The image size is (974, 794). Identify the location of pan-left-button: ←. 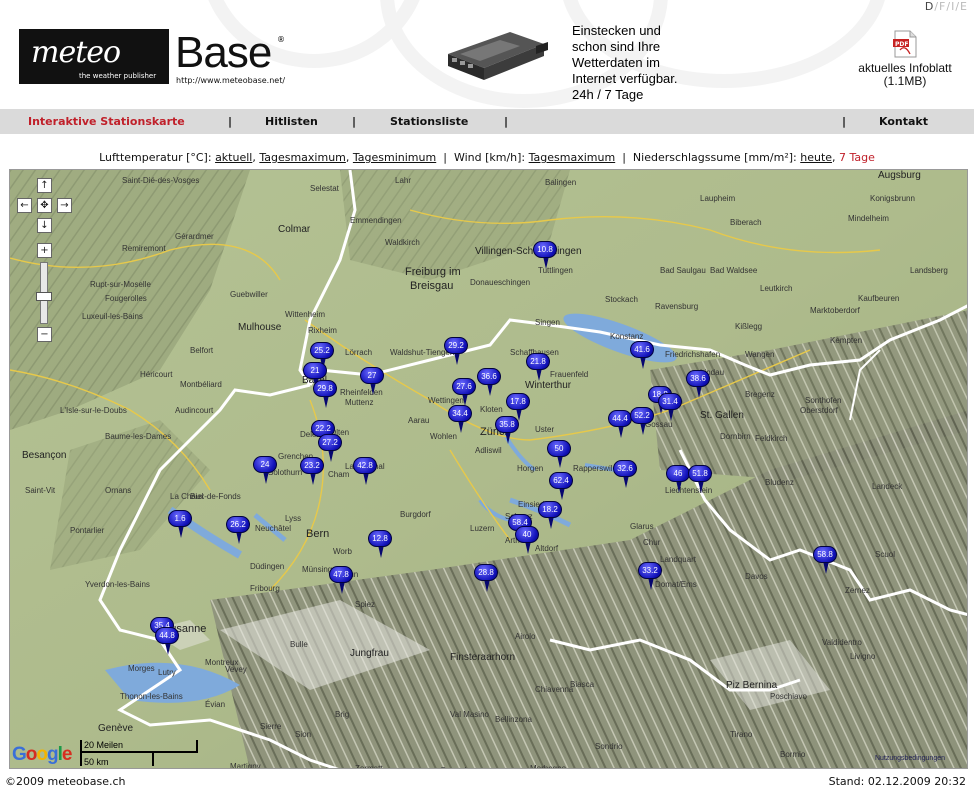
(24, 205).